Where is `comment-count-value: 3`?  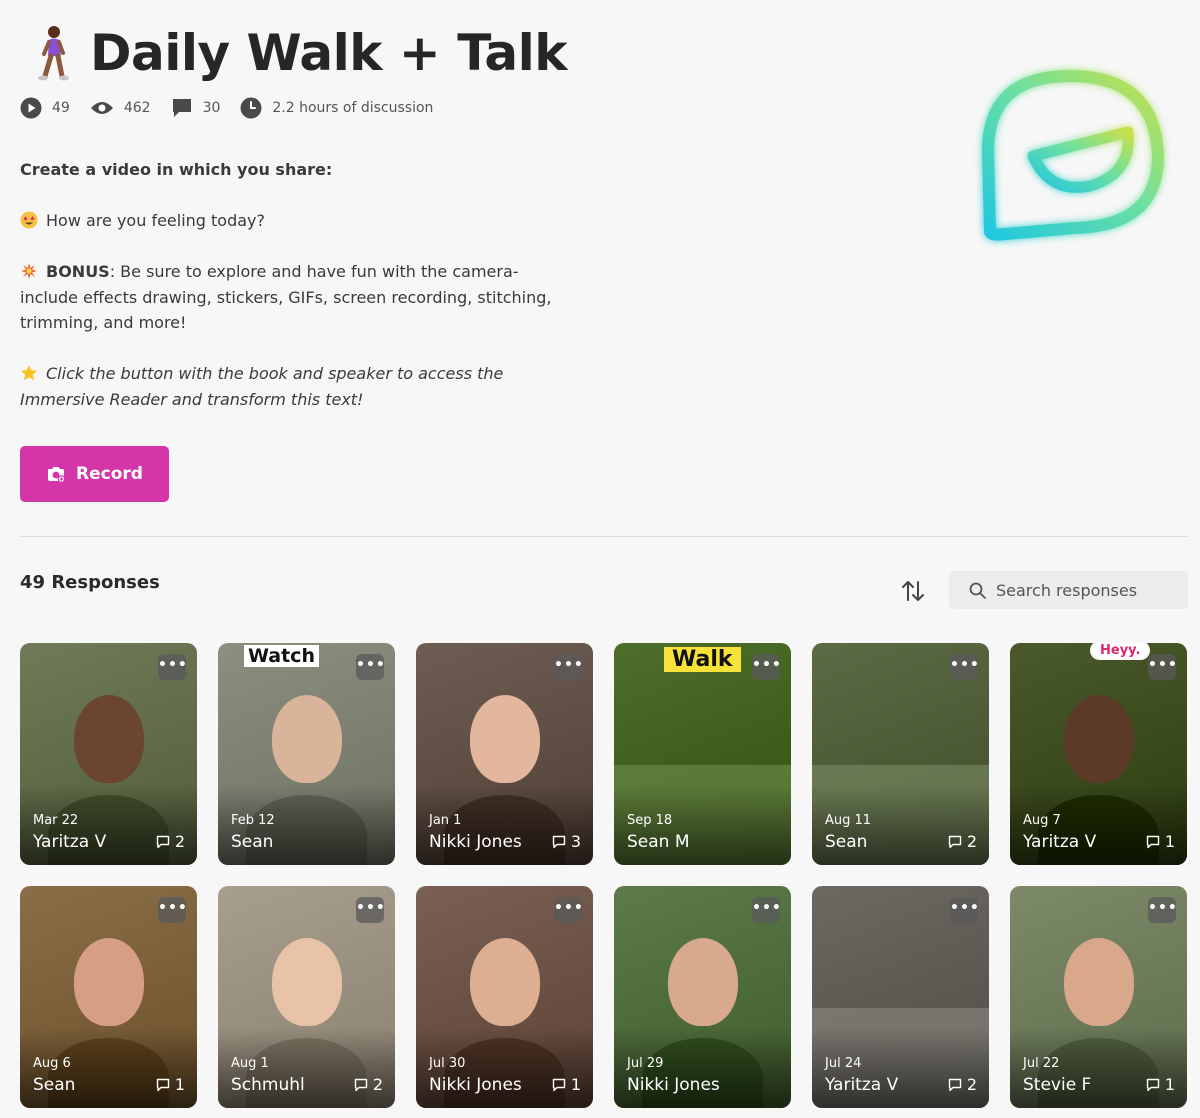
comment-count-value: 3 is located at coordinates (575, 841).